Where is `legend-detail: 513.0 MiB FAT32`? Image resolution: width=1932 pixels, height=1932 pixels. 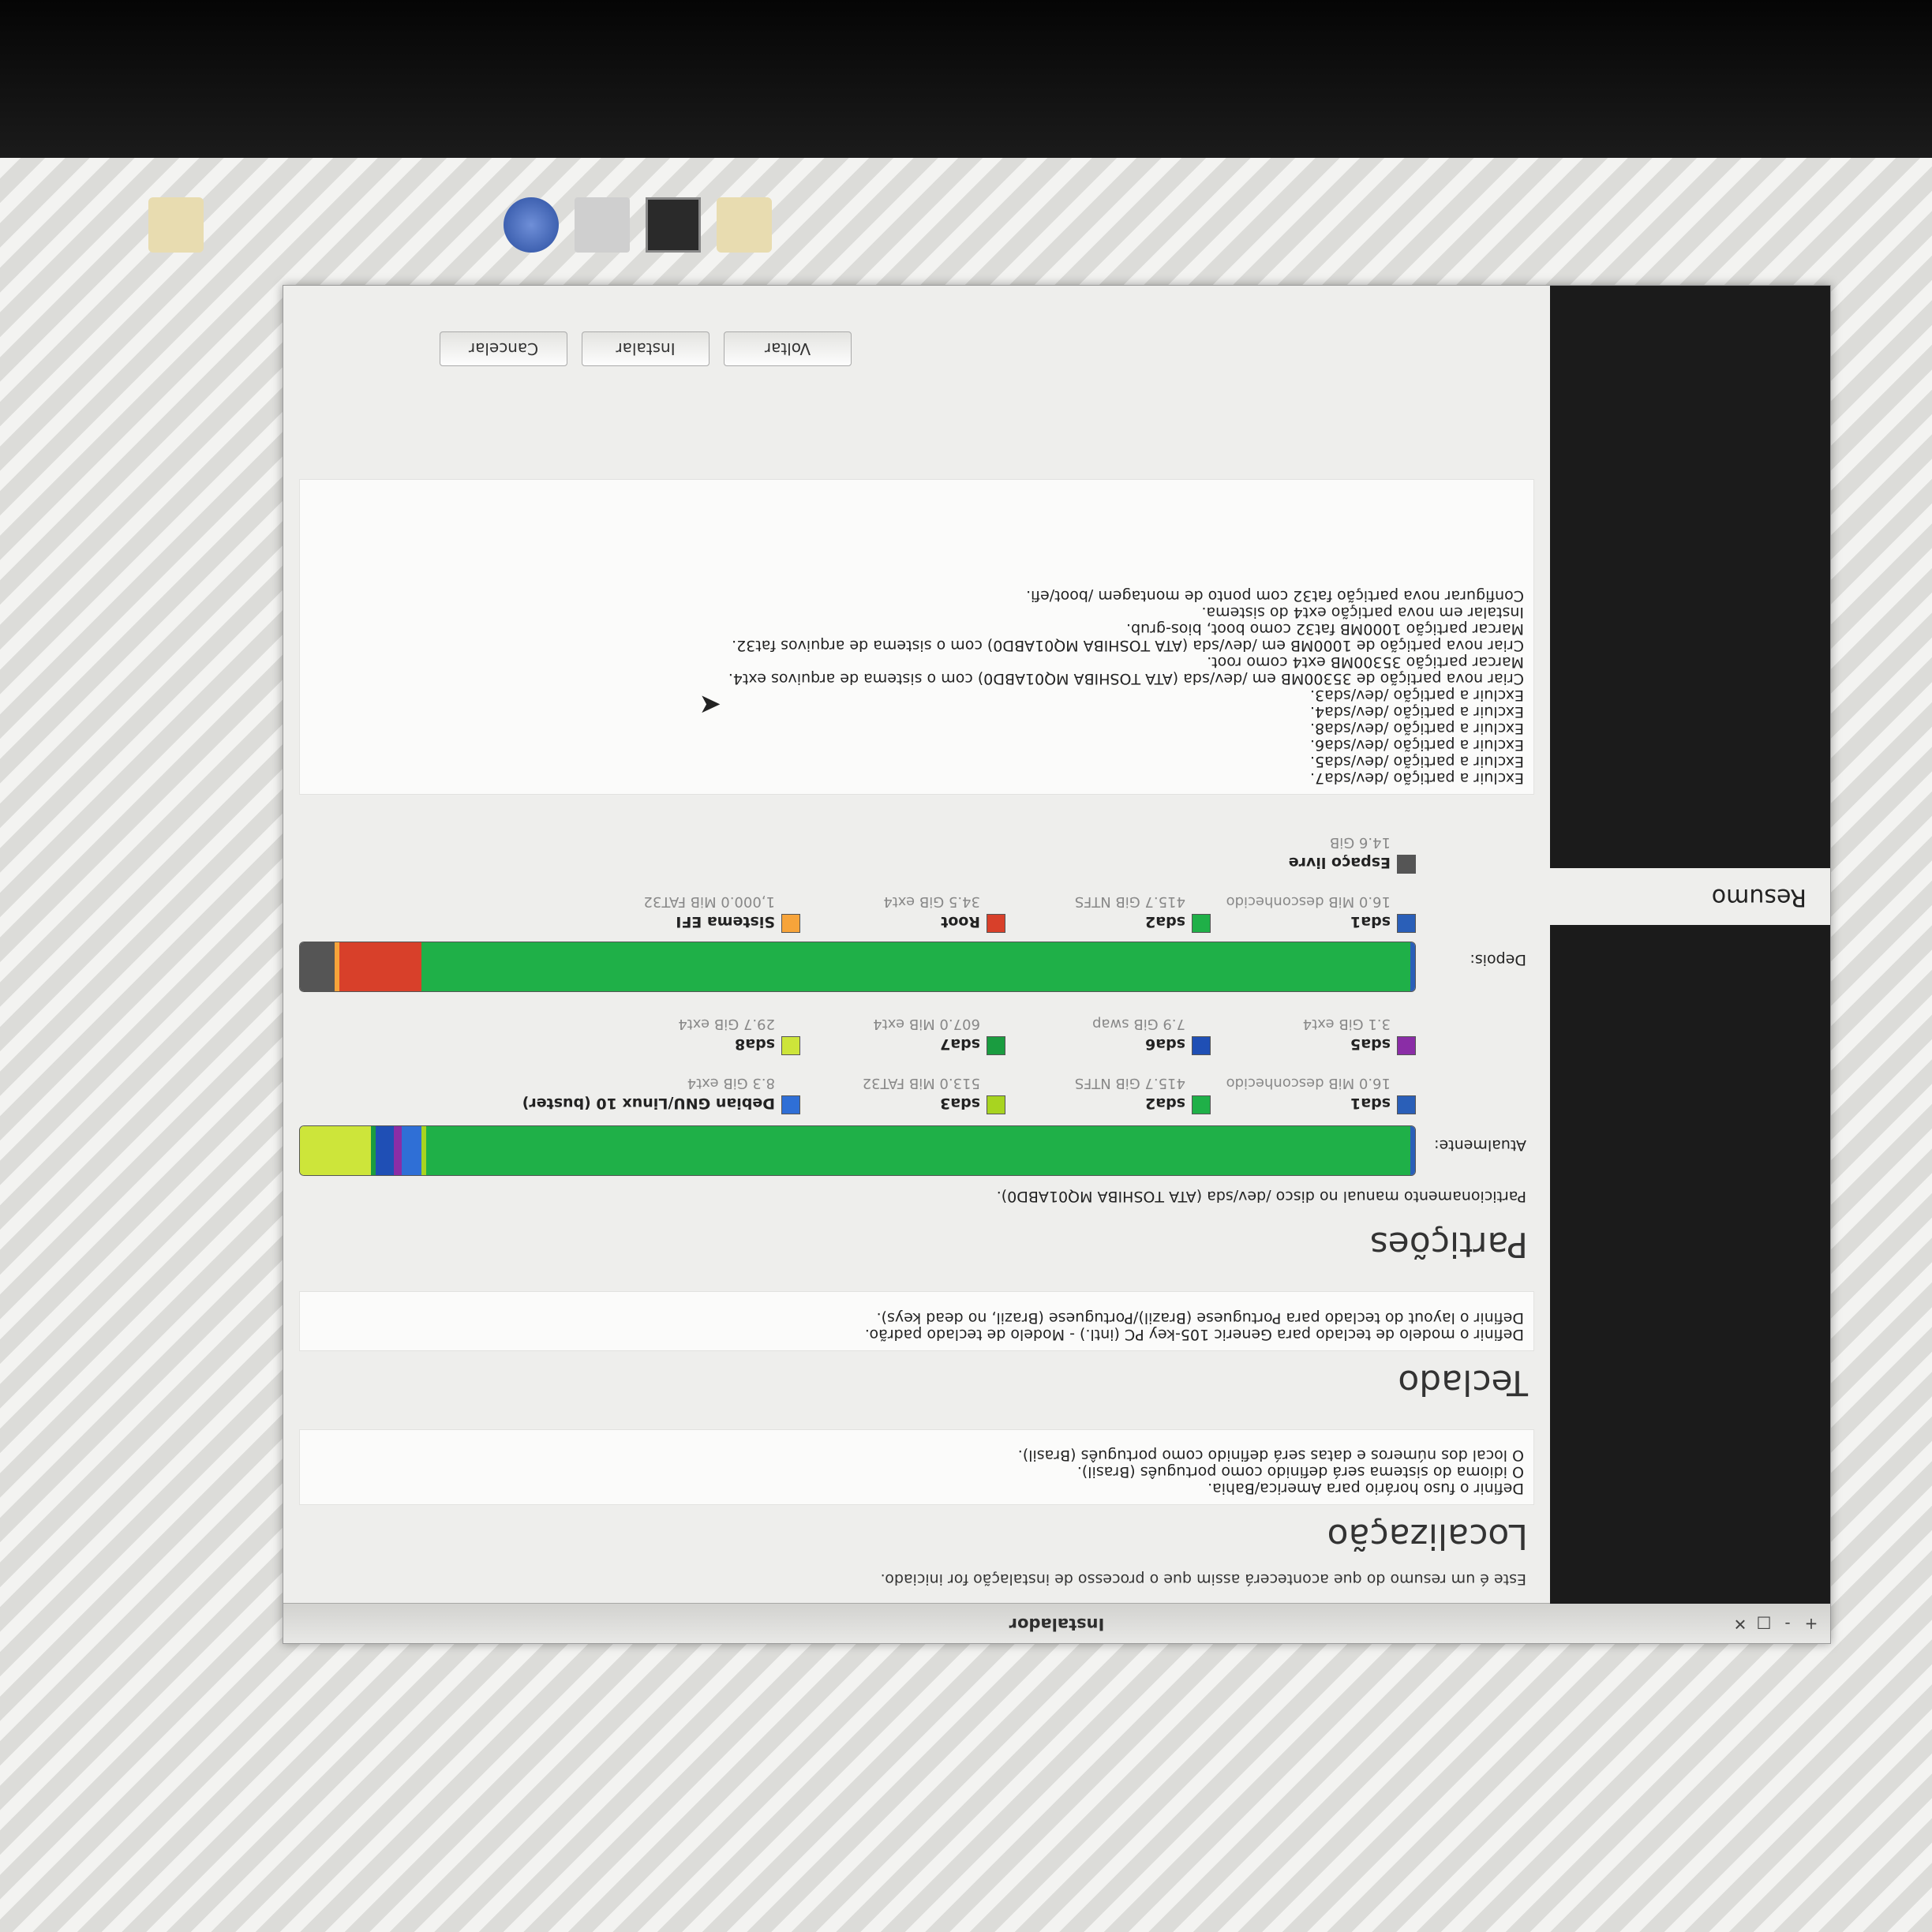 legend-detail: 513.0 MiB FAT32 is located at coordinates (921, 1083).